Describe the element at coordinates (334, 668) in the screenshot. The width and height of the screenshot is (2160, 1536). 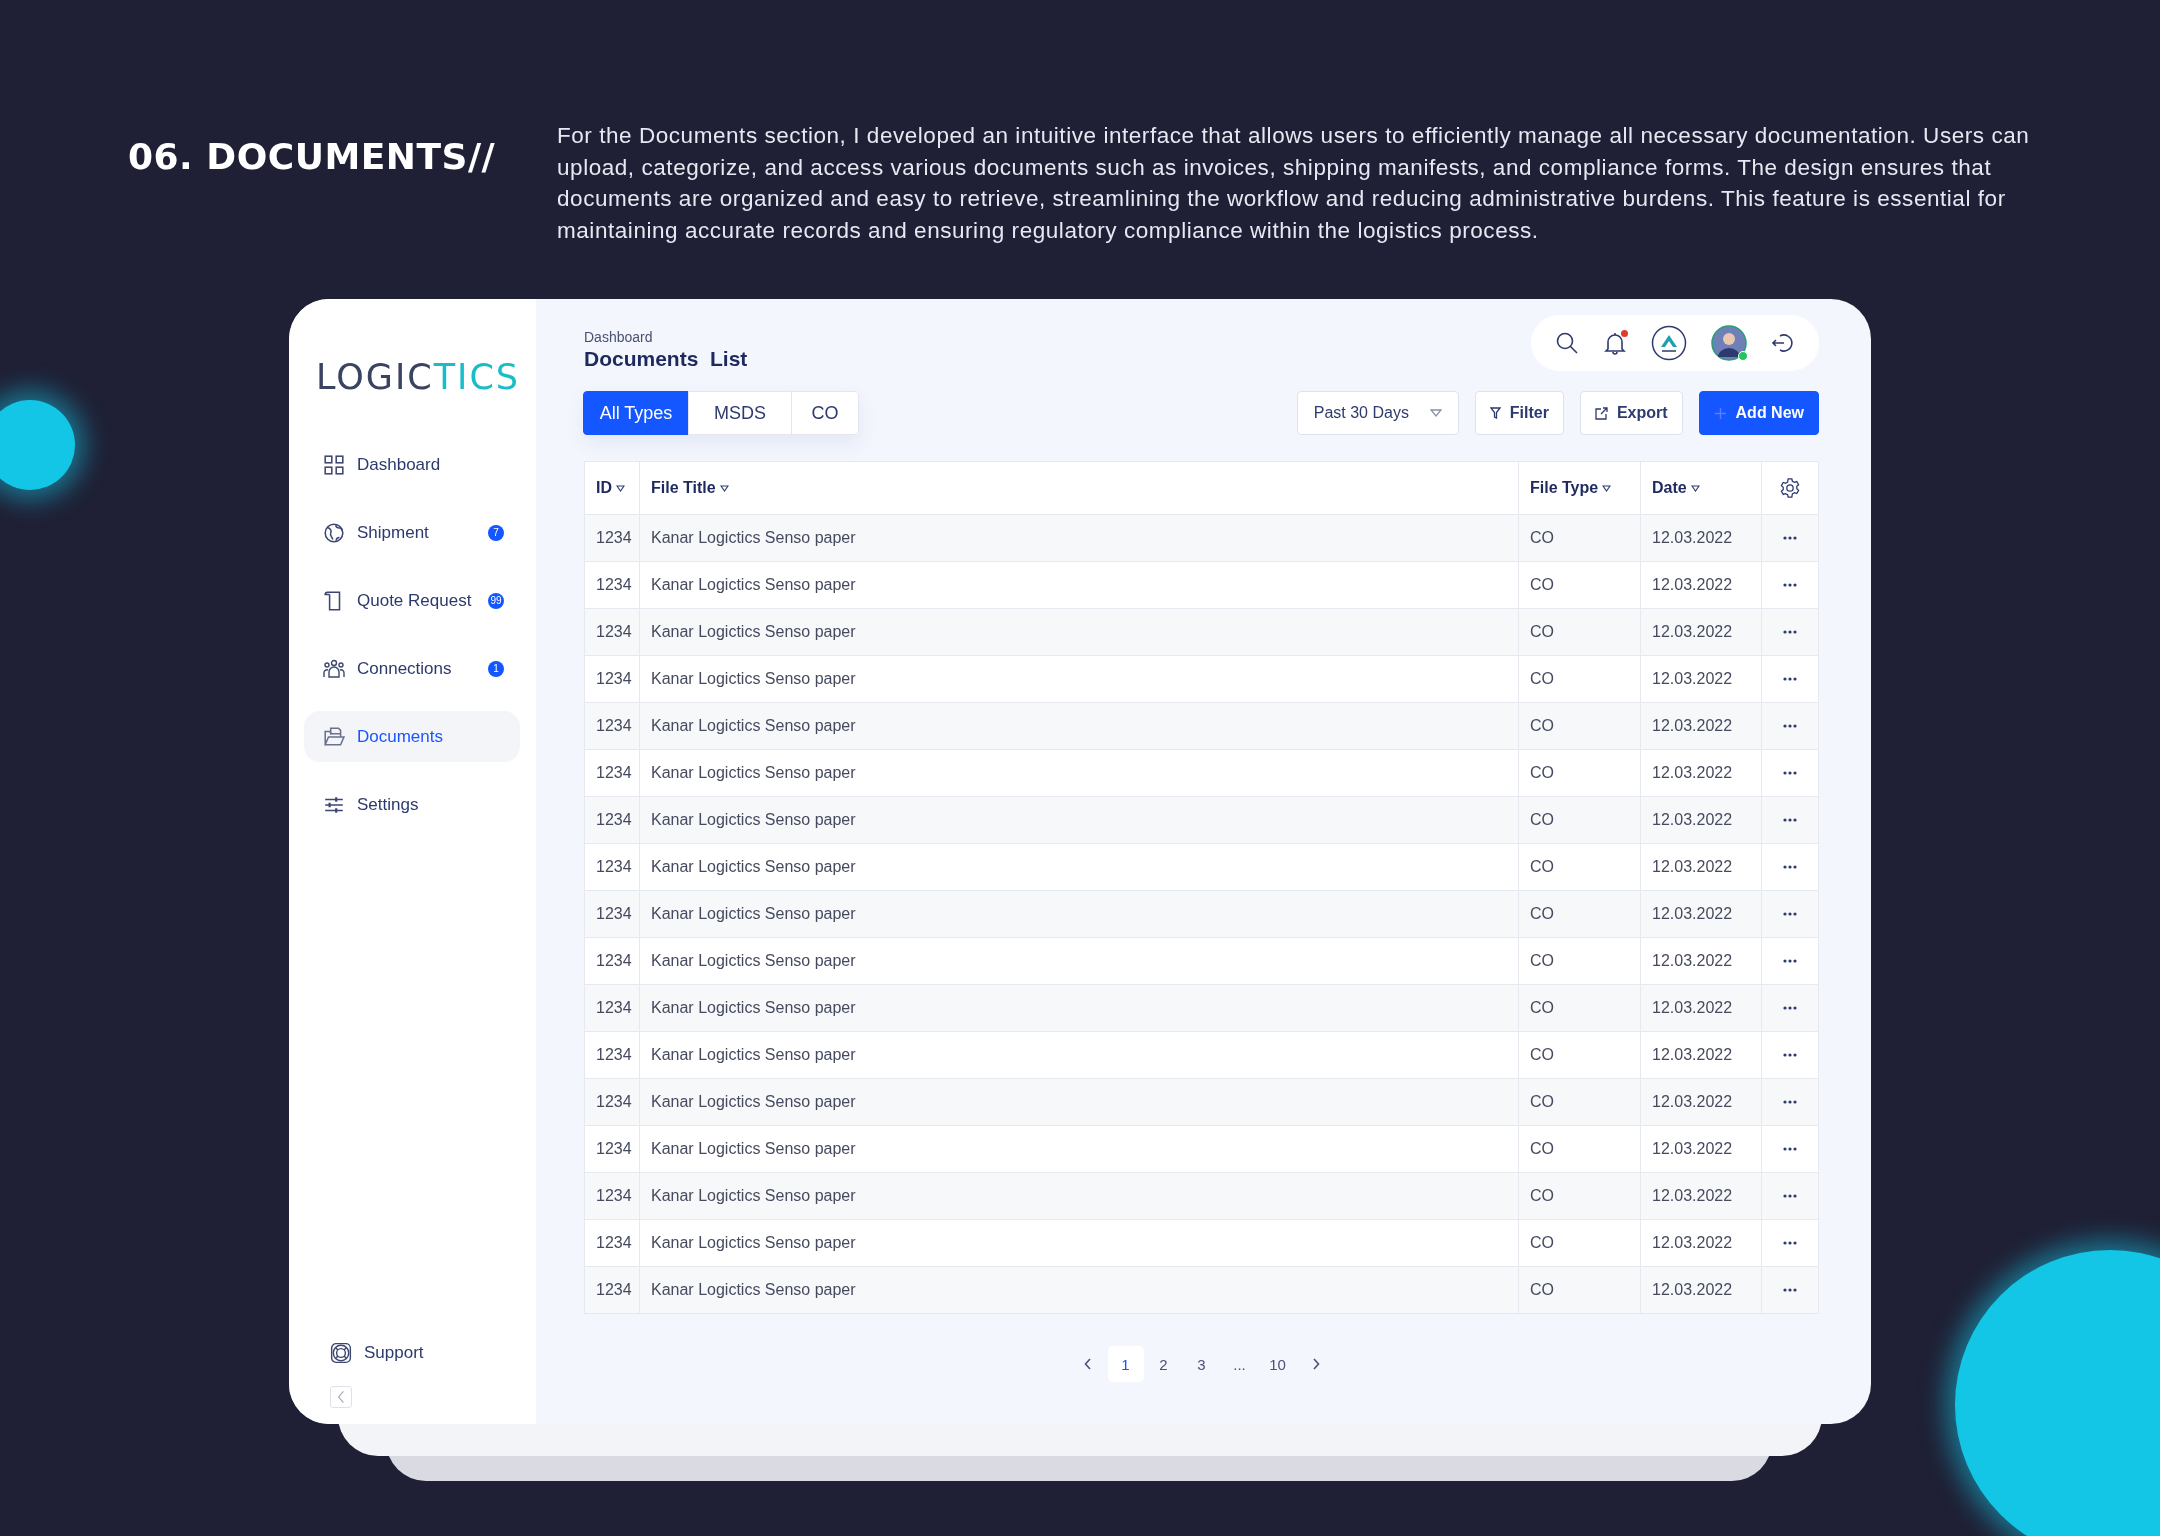
I see `people-icon` at that location.